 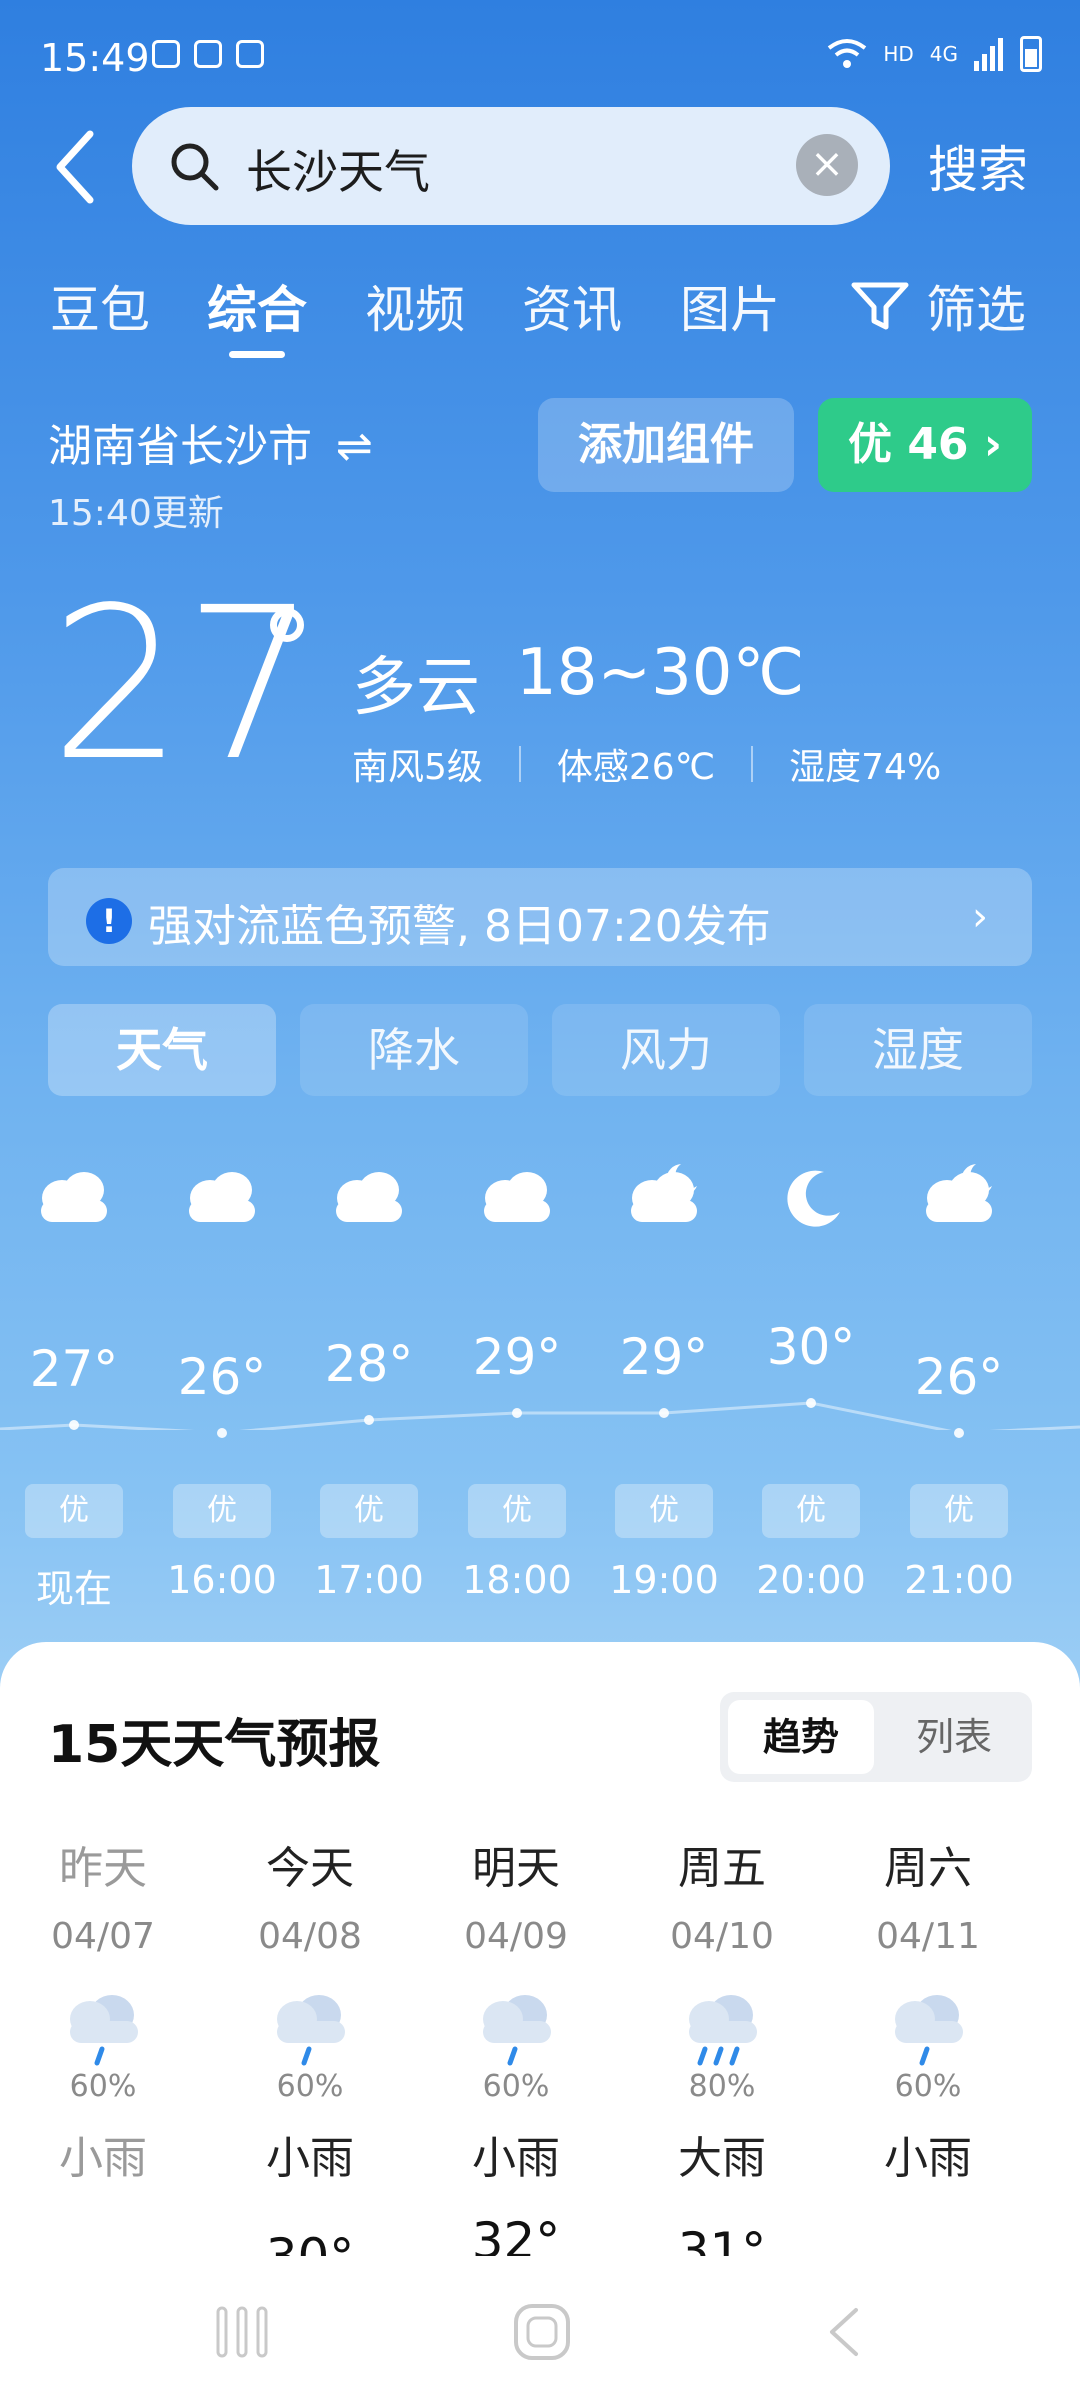 I want to click on back-nav-icon, so click(x=846, y=2332).